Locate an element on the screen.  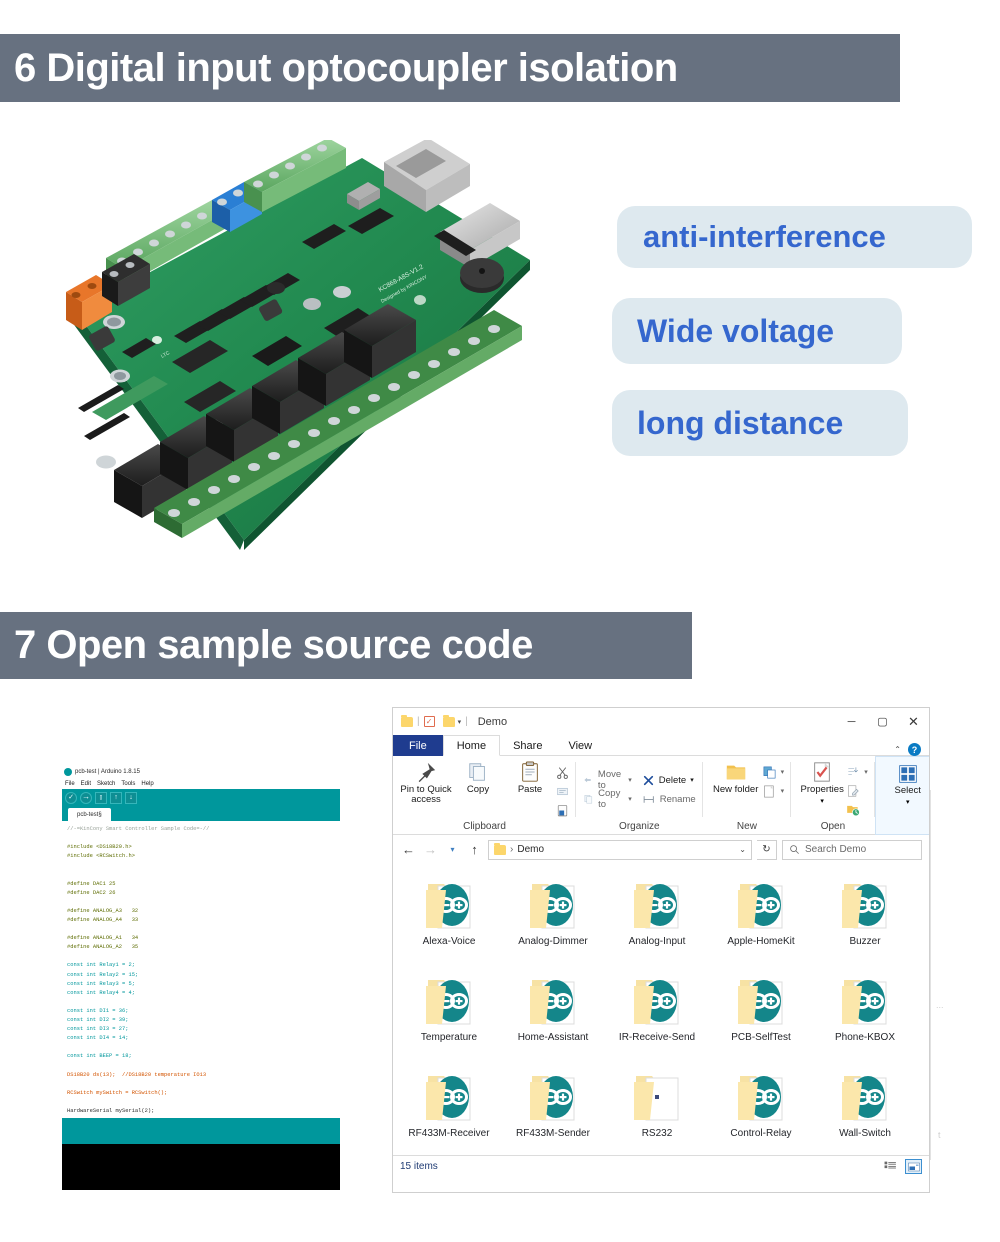
arduino-folder-icon is located at coordinates (552, 1002).